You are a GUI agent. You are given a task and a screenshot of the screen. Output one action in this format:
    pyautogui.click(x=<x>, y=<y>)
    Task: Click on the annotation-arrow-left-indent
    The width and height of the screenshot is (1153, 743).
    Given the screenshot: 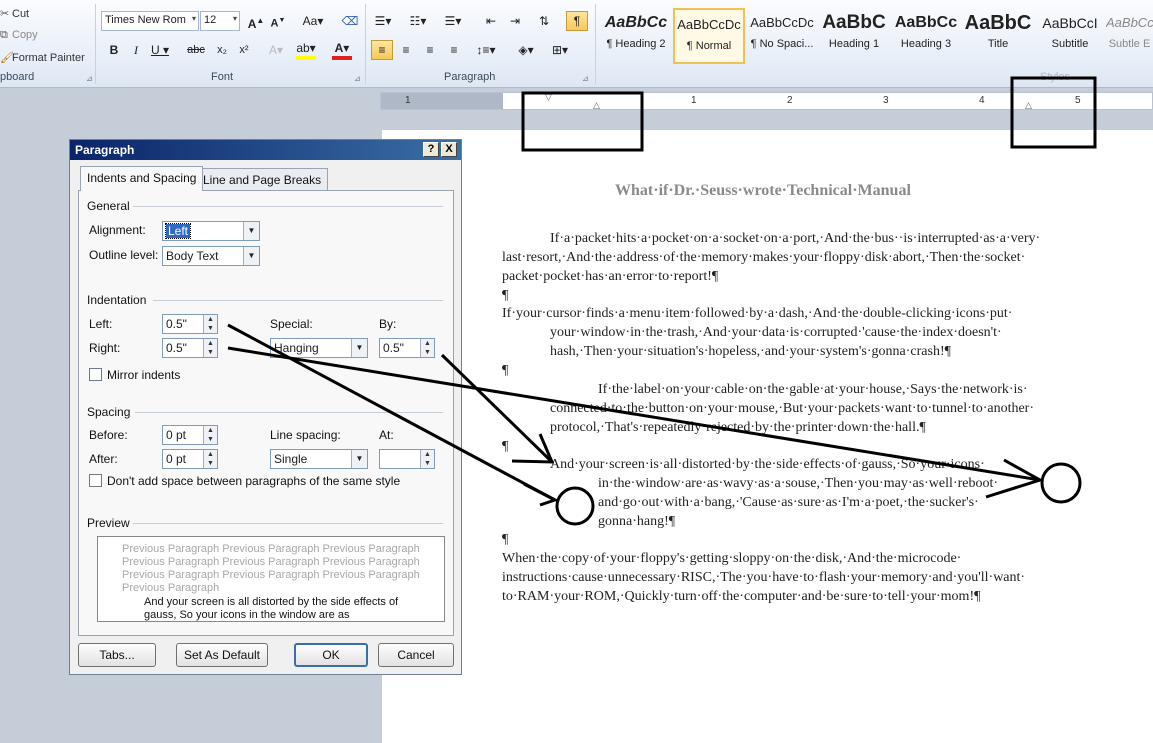 What is the action you would take?
    pyautogui.click(x=391, y=412)
    